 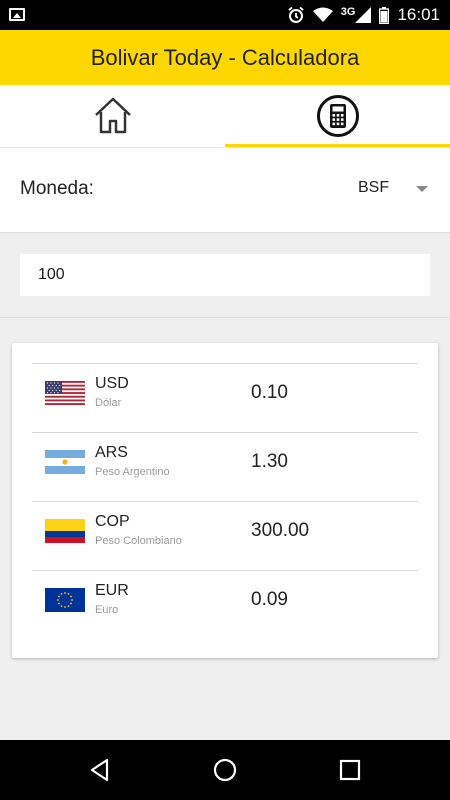 I want to click on converted-amount: 300.00, so click(x=280, y=530).